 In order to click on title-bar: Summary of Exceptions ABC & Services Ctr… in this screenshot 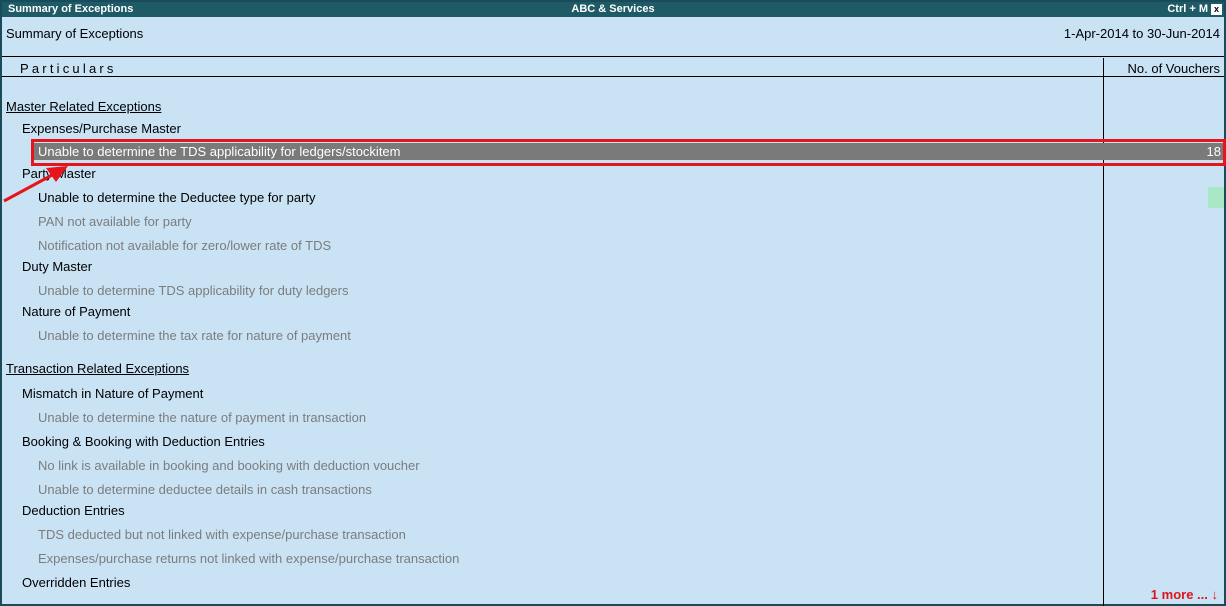, I will do `click(613, 9)`.